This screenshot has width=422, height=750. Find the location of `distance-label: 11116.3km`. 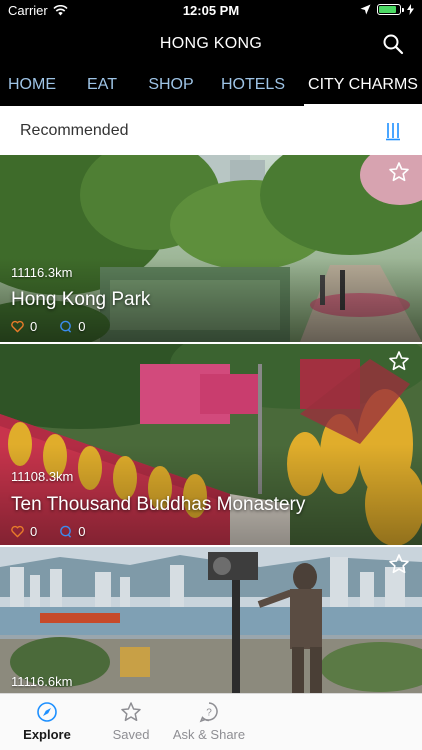

distance-label: 11116.3km is located at coordinates (42, 272).